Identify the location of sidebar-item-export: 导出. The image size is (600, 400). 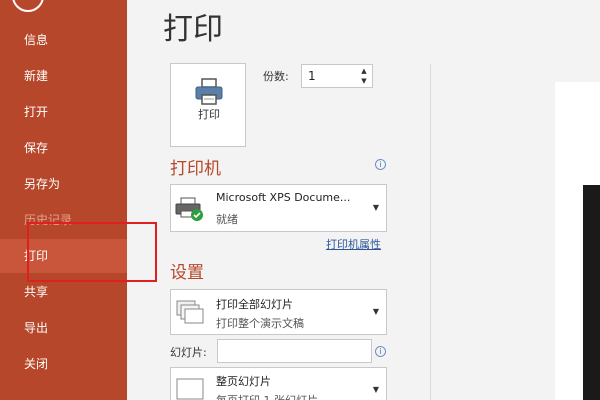
(63, 328).